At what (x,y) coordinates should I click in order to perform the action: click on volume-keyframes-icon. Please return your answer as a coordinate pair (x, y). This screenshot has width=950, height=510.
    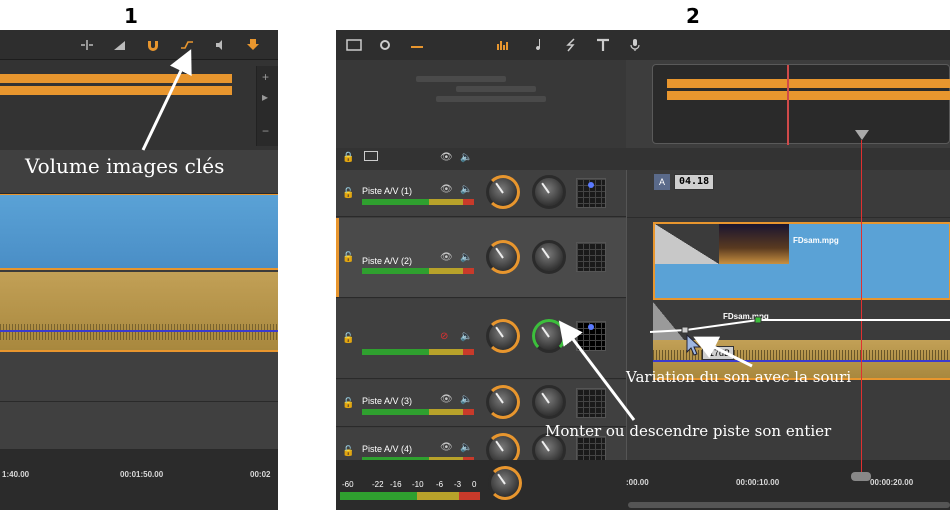
    Looking at the image, I should click on (187, 45).